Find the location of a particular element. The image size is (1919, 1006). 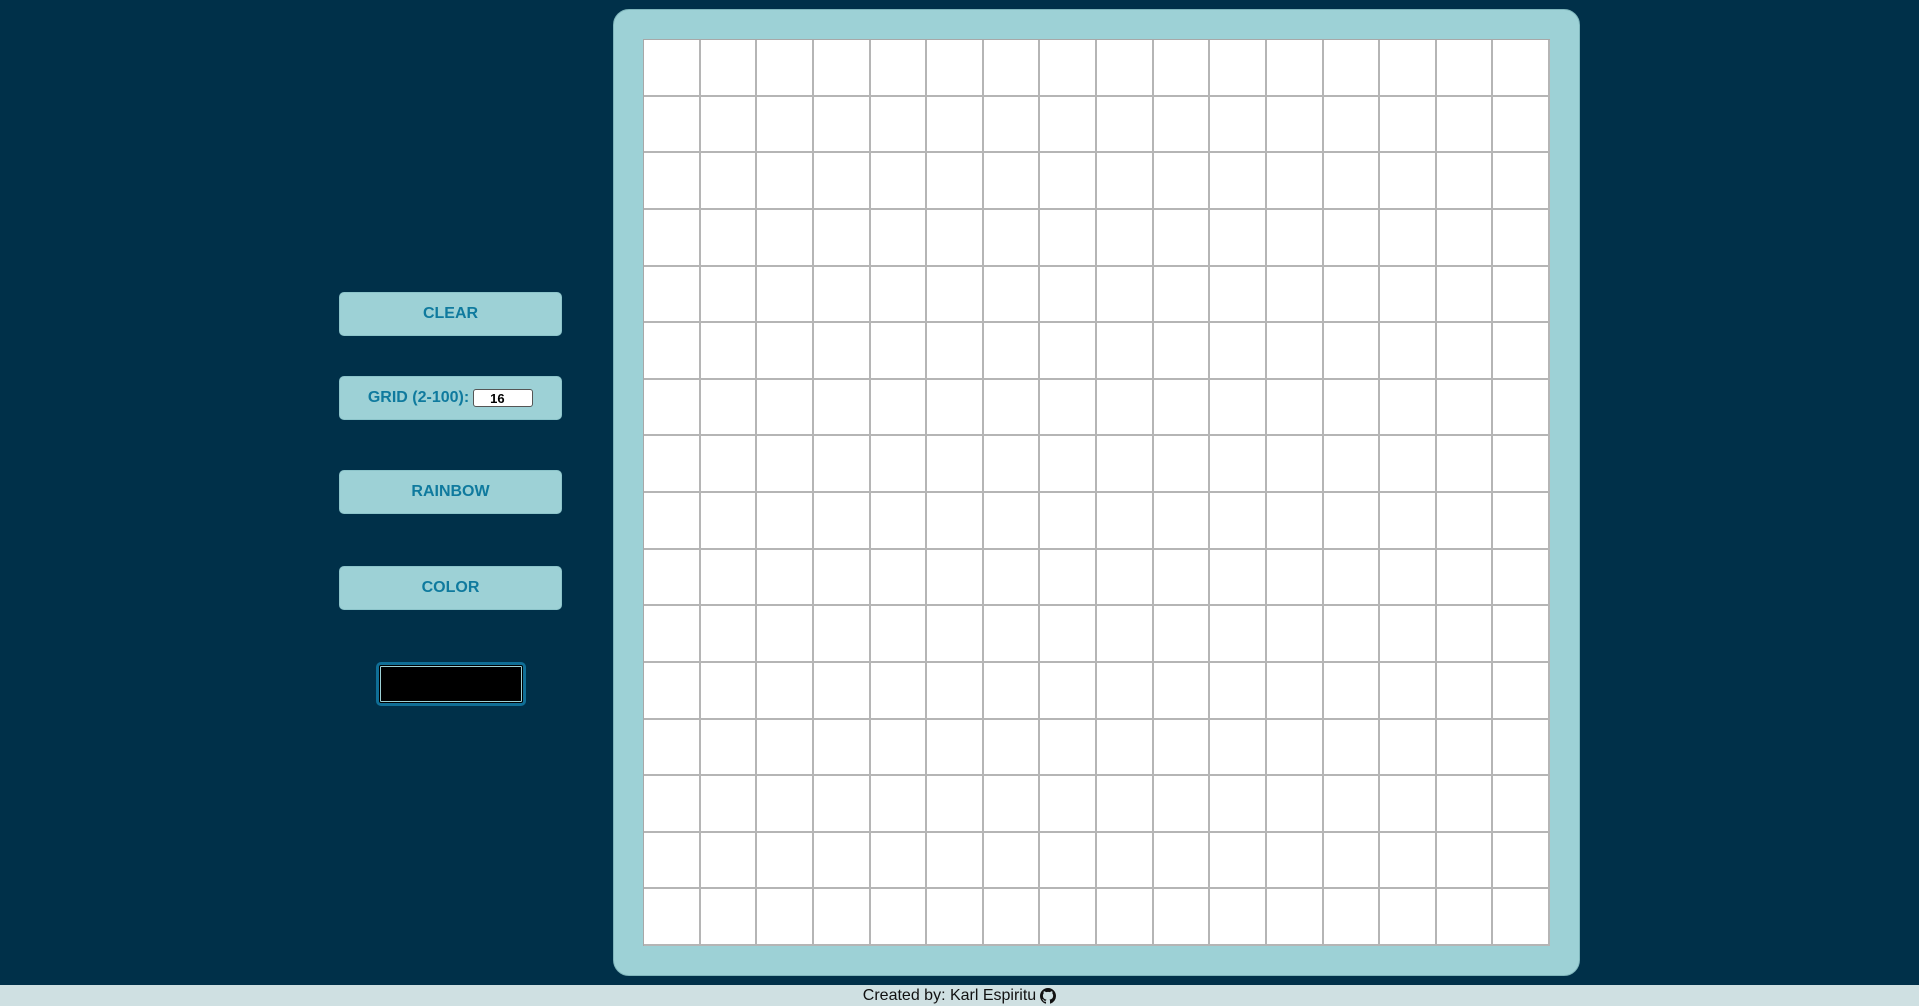

rainbow-button: RAINBOW is located at coordinates (450, 492).